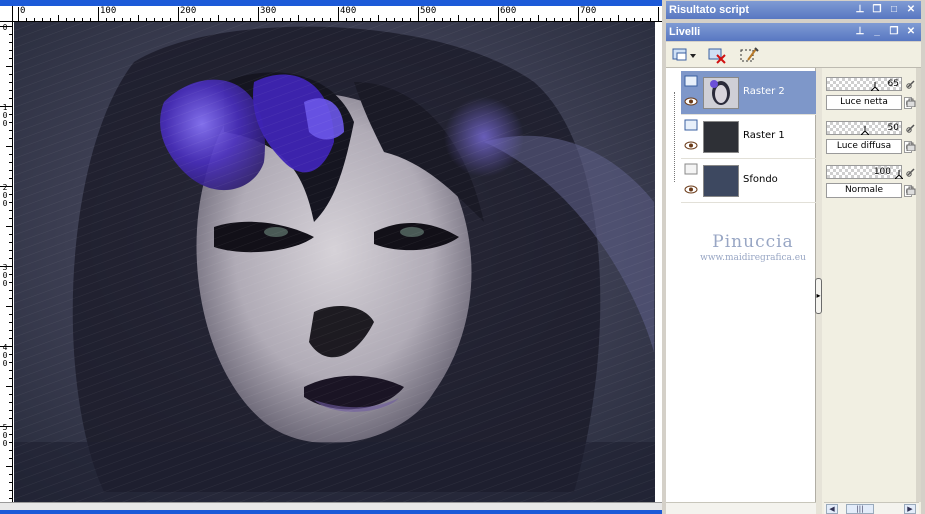 This screenshot has height=514, width=925. Describe the element at coordinates (760, 179) in the screenshot. I see `layer-name: Sfondo` at that location.